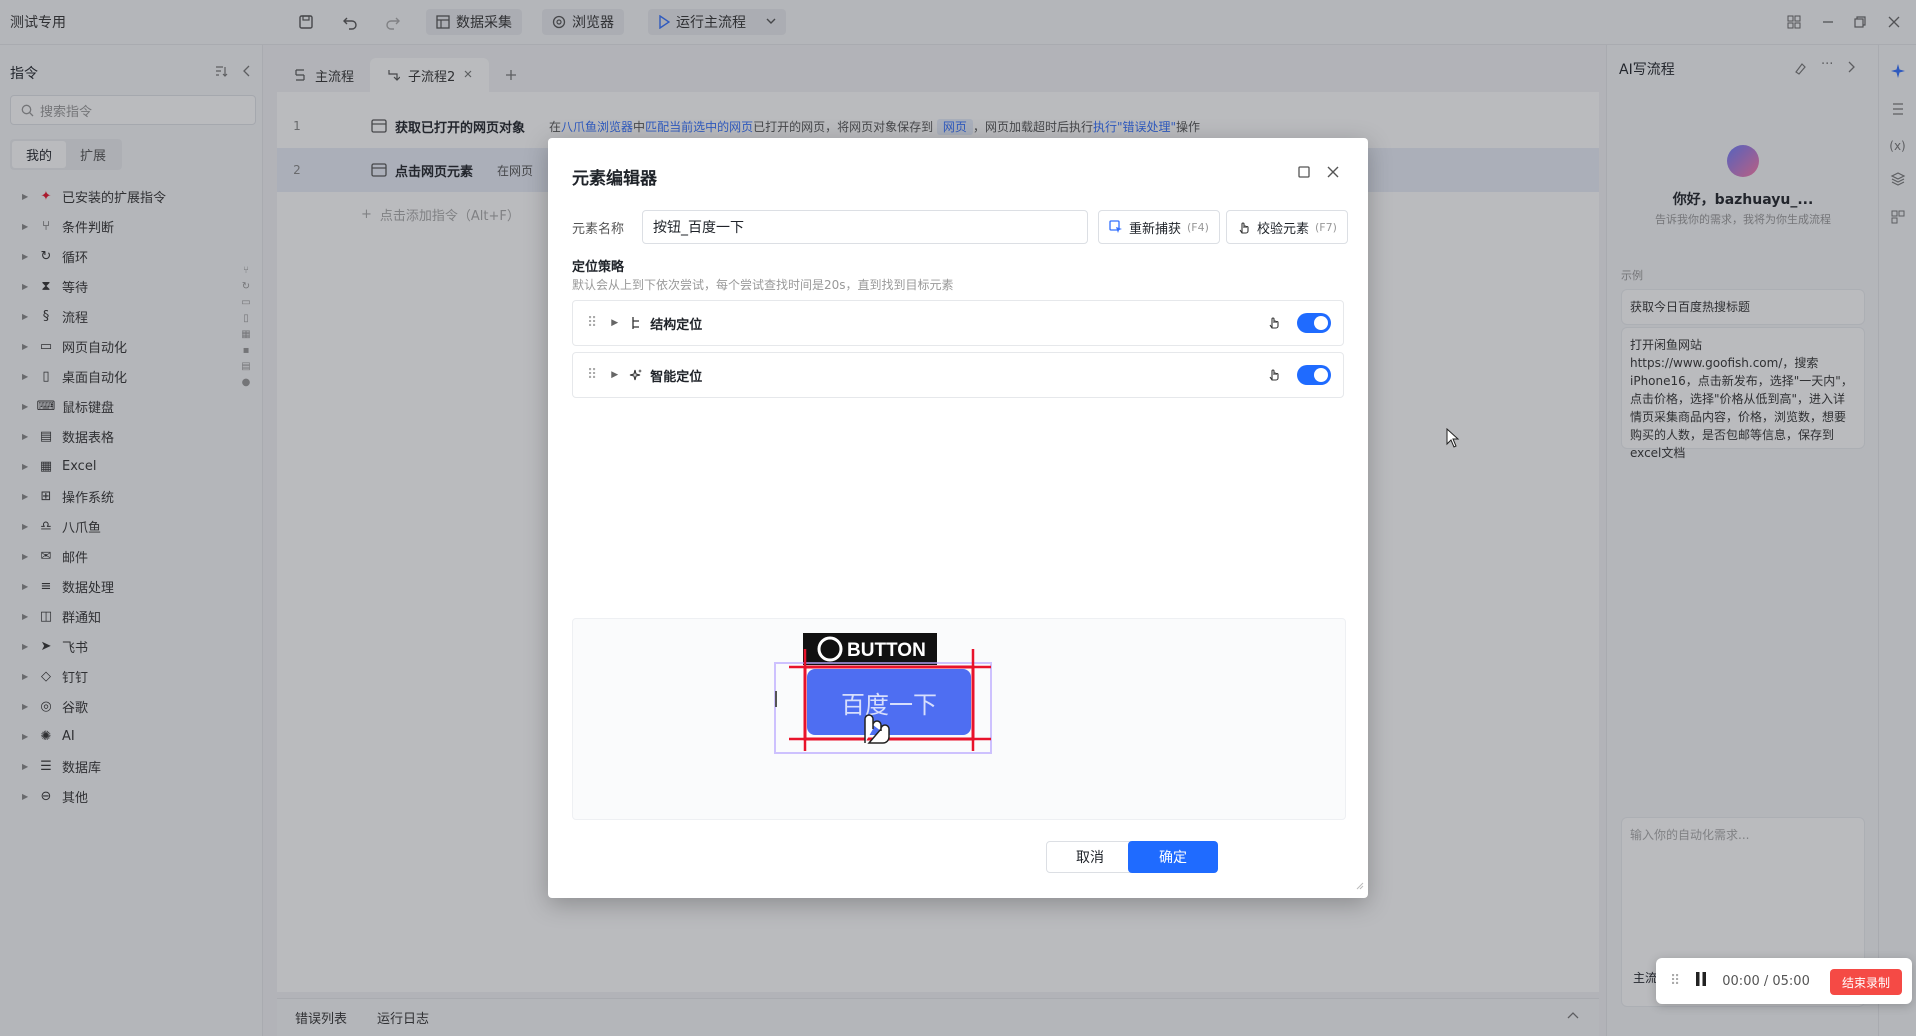 The height and width of the screenshot is (1036, 1916). Describe the element at coordinates (598, 267) in the screenshot. I see `strategy-title: 定位策略` at that location.